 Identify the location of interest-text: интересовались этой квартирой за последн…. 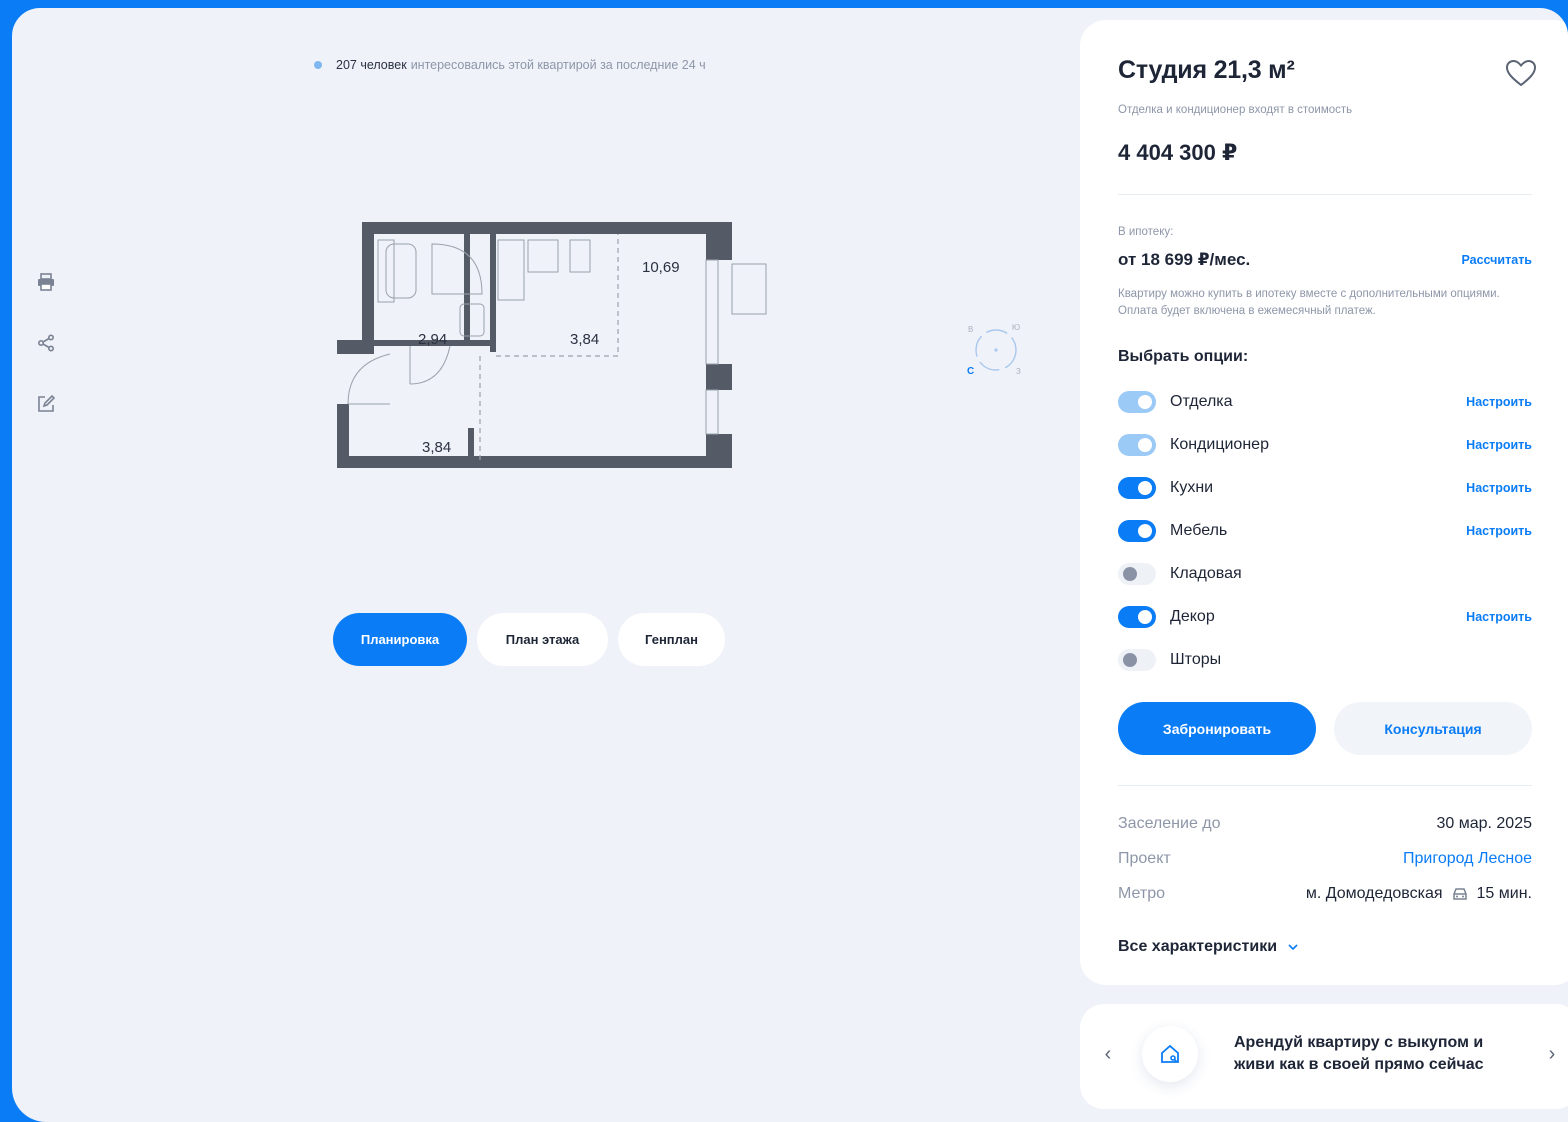
(558, 65).